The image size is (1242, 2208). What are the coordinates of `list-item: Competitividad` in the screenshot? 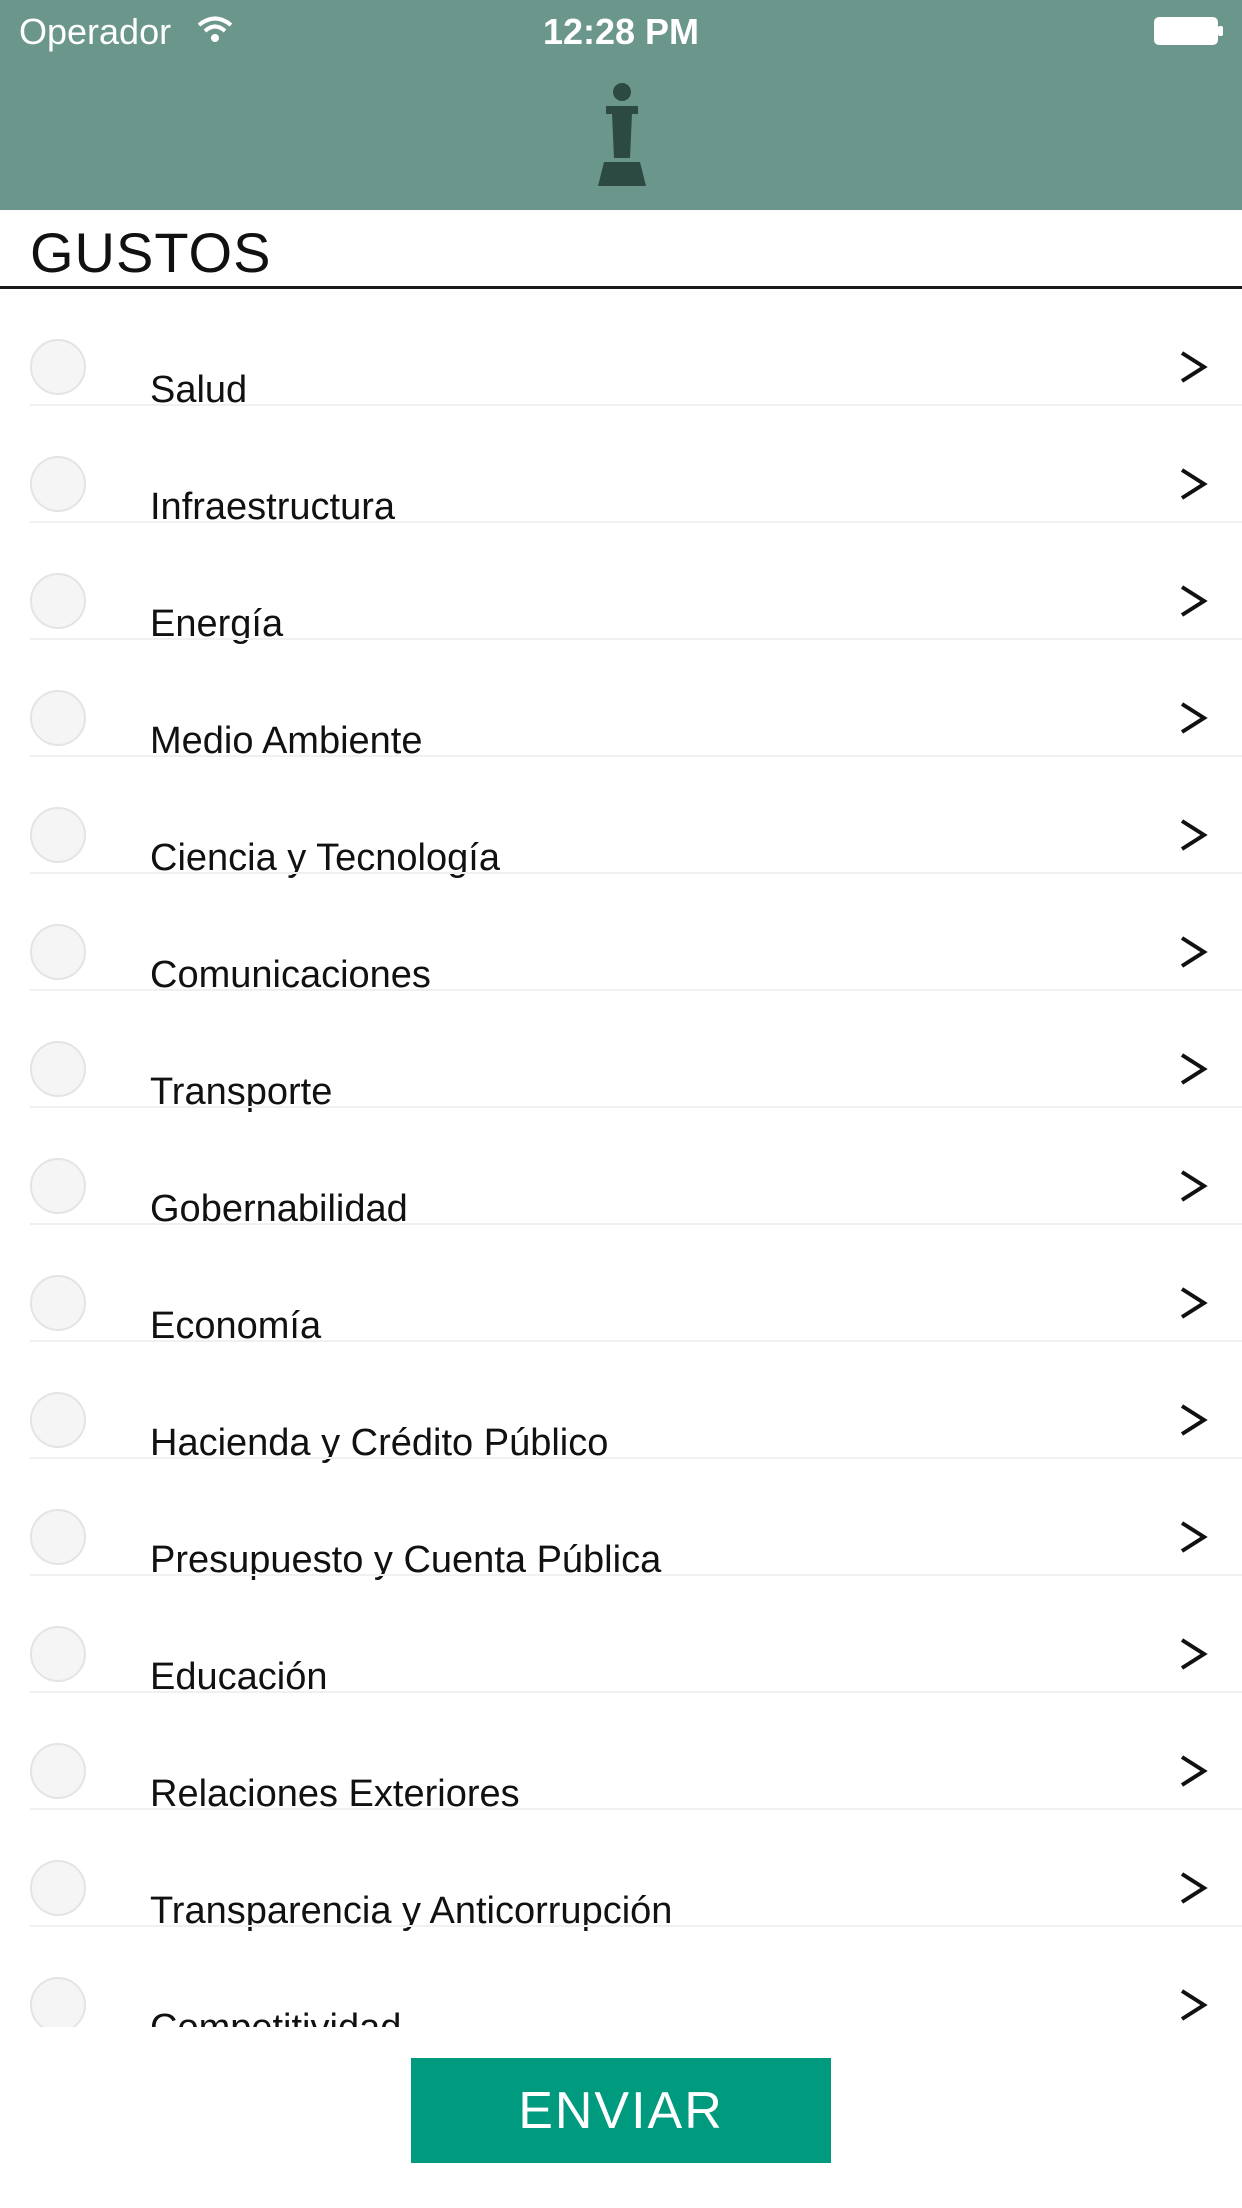 It's located at (621, 1977).